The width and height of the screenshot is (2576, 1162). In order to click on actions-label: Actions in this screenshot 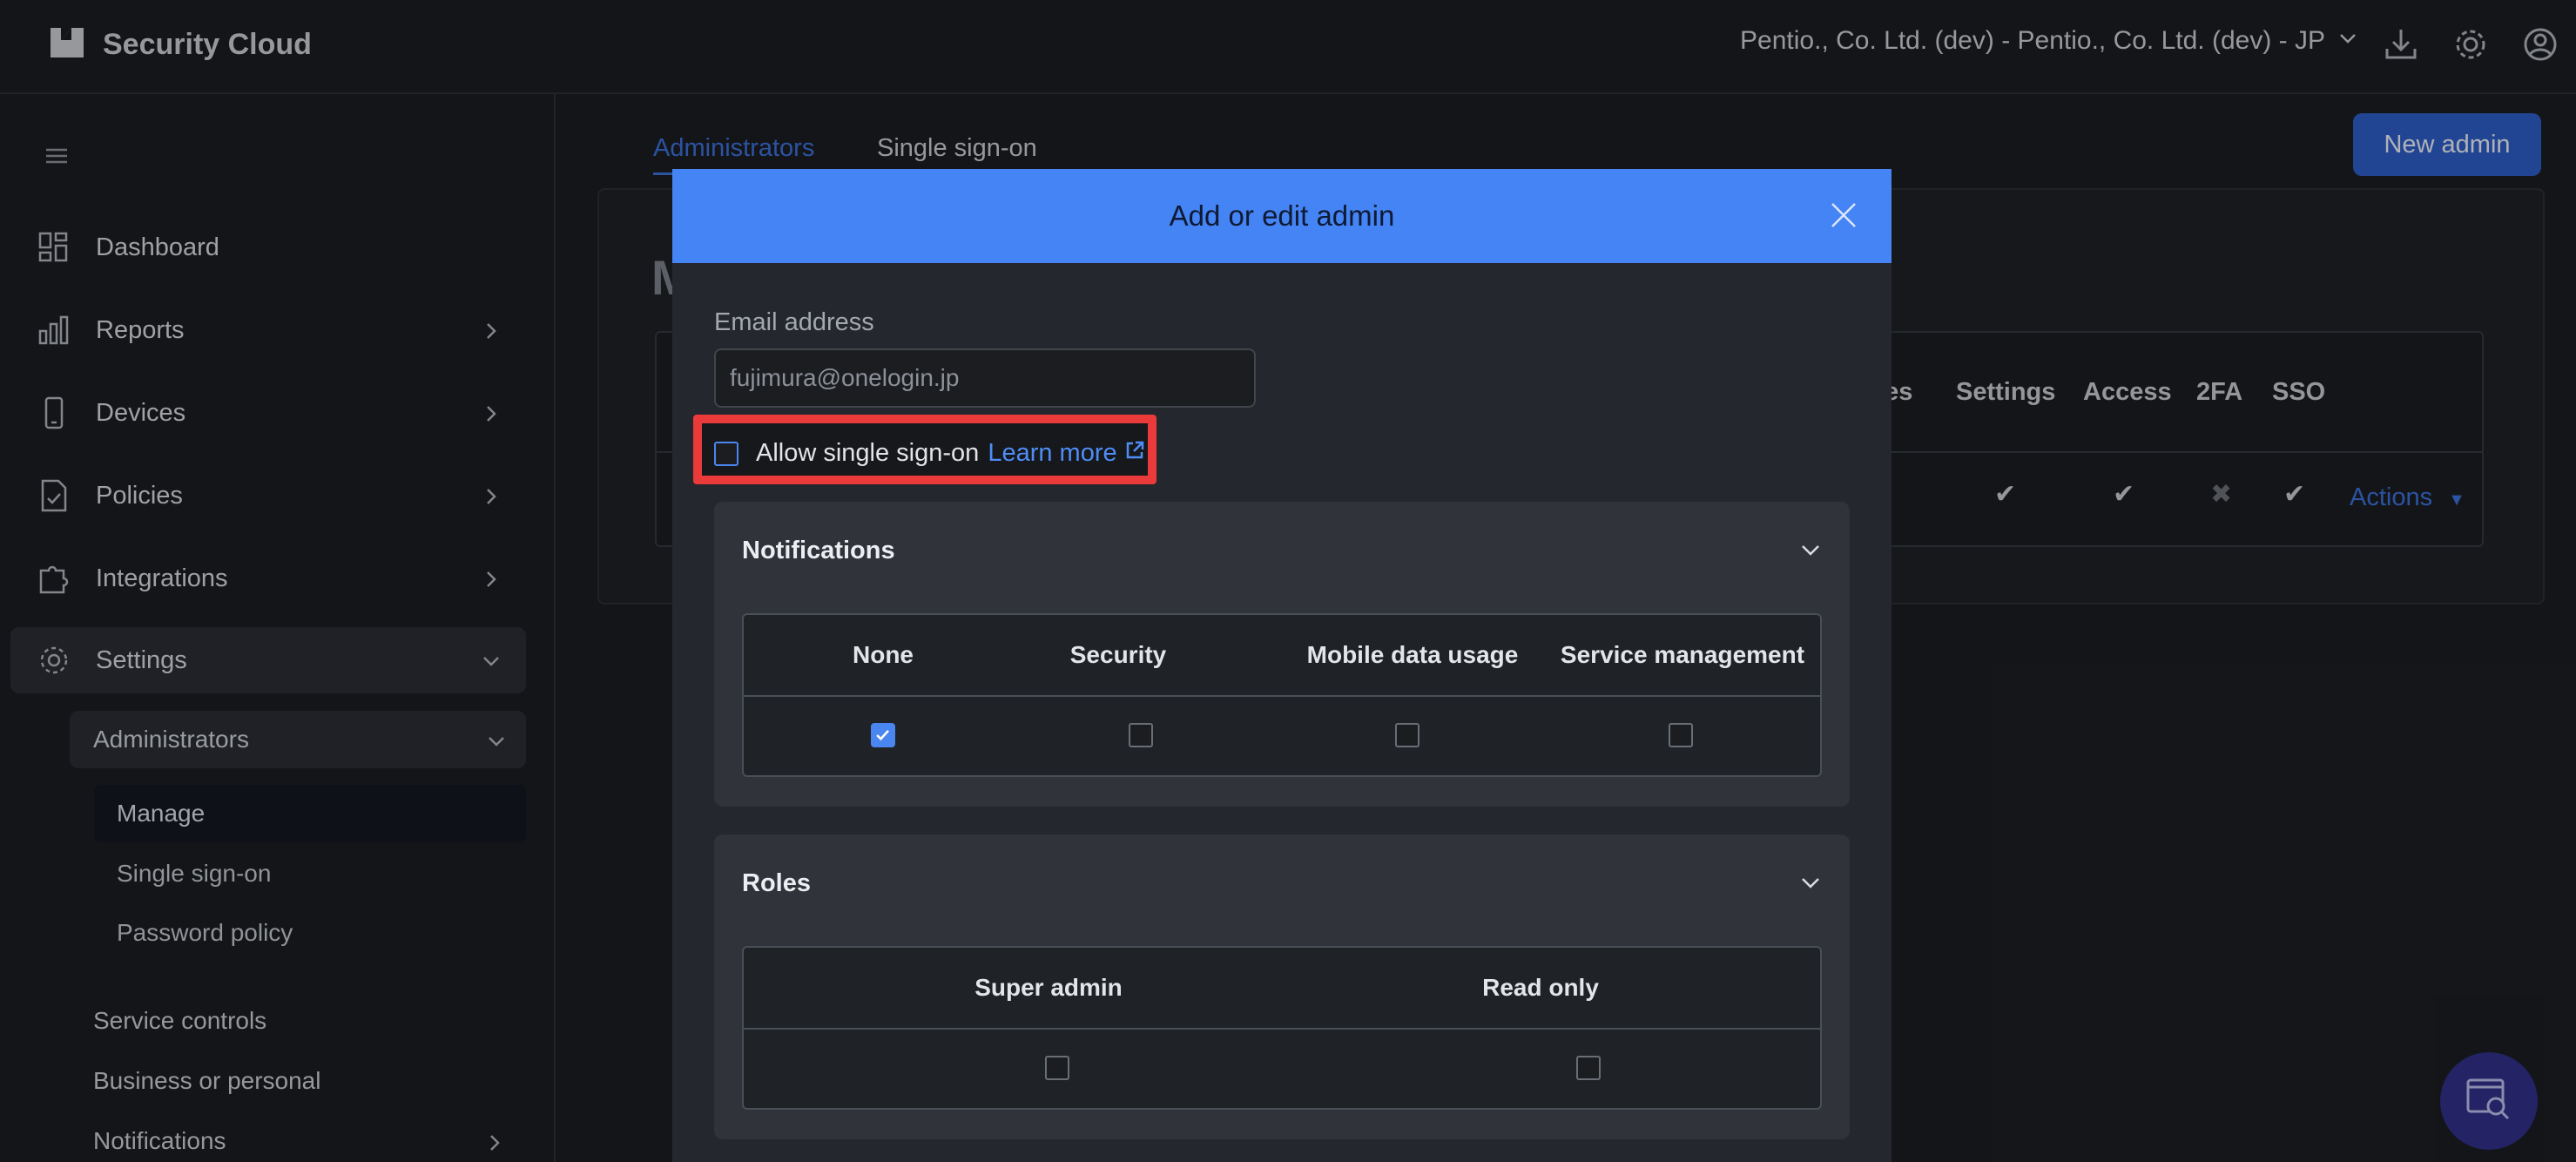, I will do `click(2391, 497)`.